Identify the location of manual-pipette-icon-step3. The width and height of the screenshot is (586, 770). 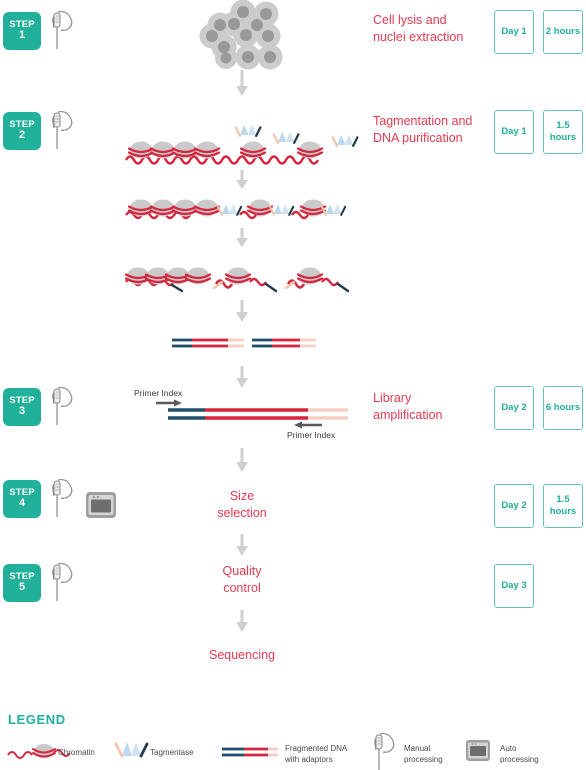
(62, 405).